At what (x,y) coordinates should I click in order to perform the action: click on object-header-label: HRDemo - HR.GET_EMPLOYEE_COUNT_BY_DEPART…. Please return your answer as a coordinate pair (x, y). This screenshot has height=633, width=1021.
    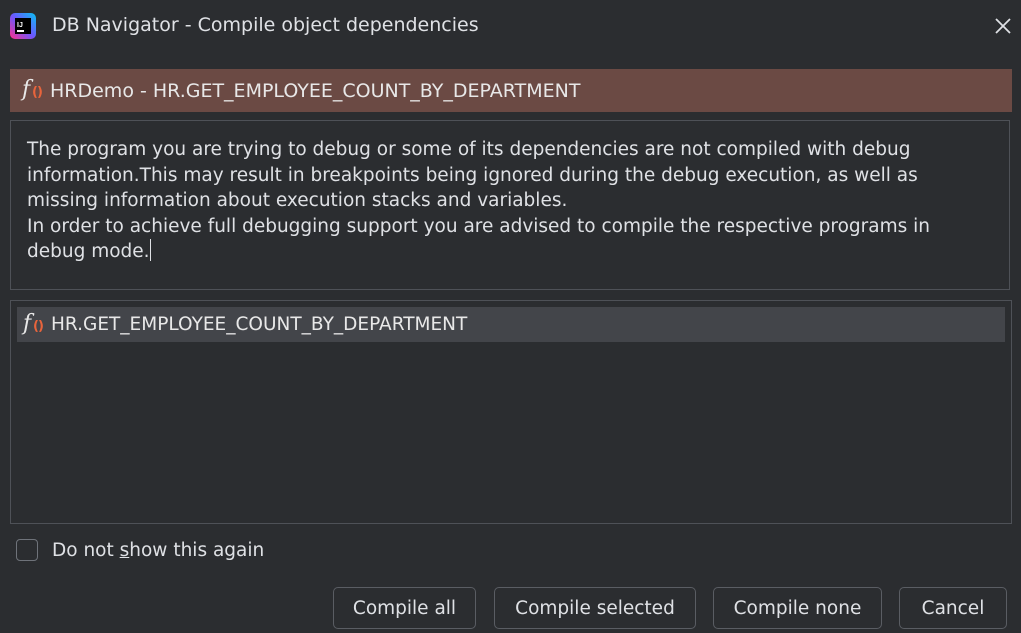
    Looking at the image, I should click on (315, 90).